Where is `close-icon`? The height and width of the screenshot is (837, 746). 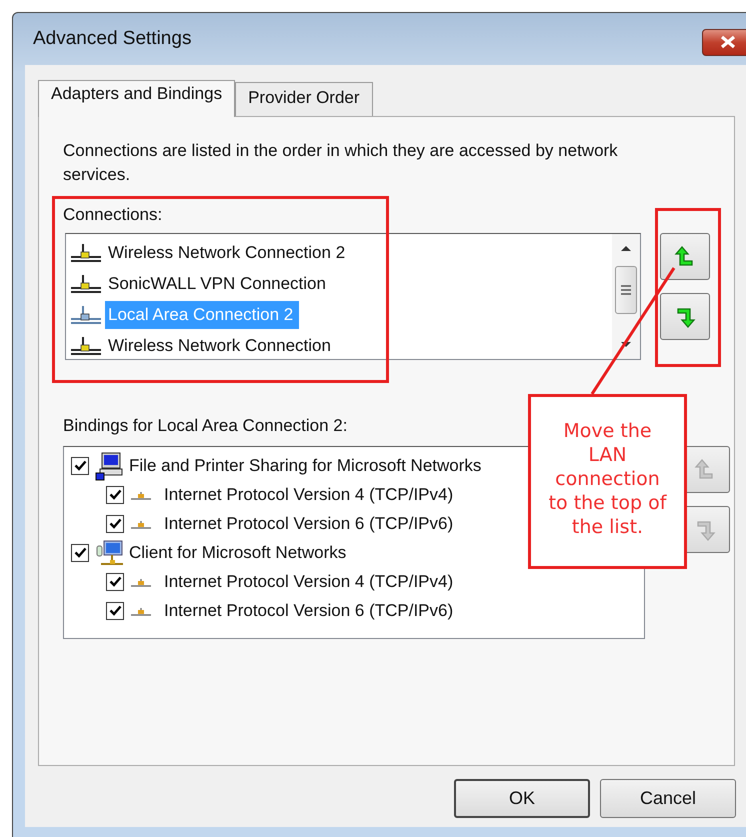
close-icon is located at coordinates (728, 42).